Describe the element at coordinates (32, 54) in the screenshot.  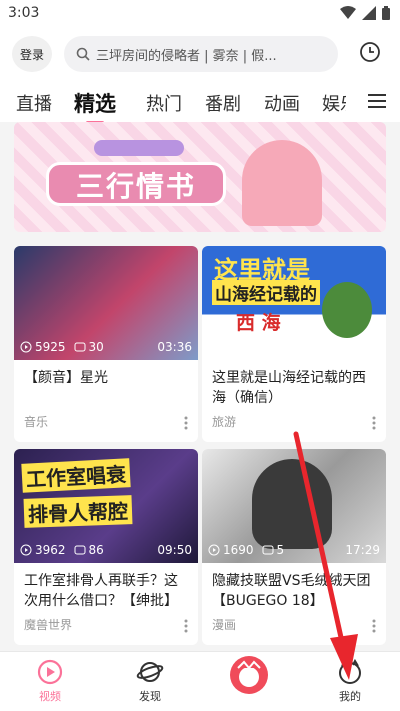
I see `login-button: 登录` at that location.